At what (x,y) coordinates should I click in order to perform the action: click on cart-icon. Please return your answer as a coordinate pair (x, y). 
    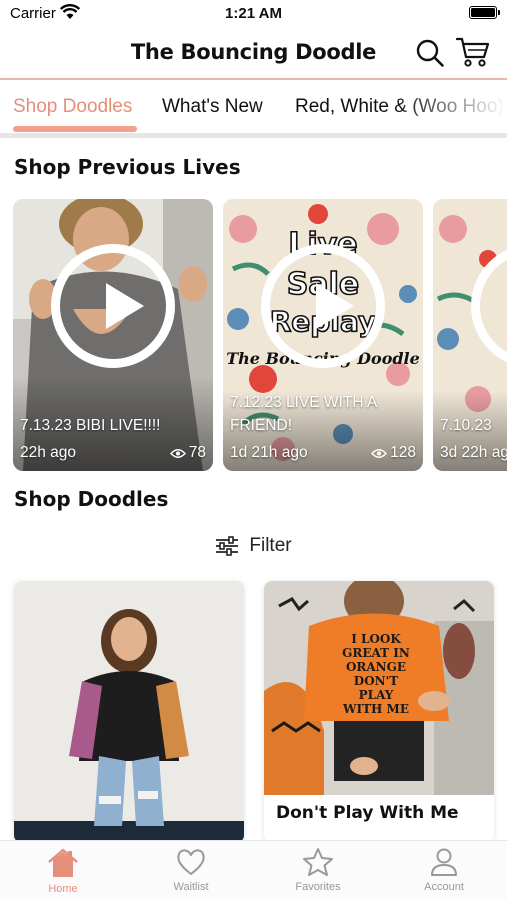
    Looking at the image, I should click on (473, 52).